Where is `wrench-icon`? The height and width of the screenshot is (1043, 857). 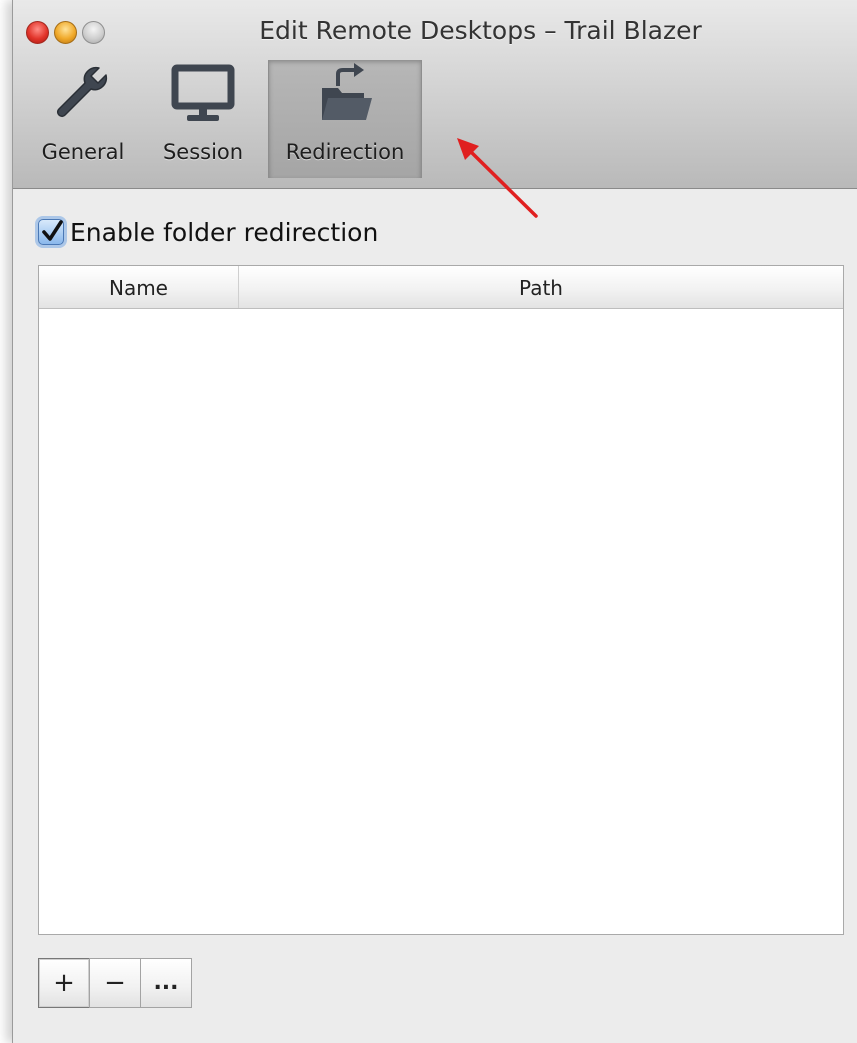
wrench-icon is located at coordinates (83, 95).